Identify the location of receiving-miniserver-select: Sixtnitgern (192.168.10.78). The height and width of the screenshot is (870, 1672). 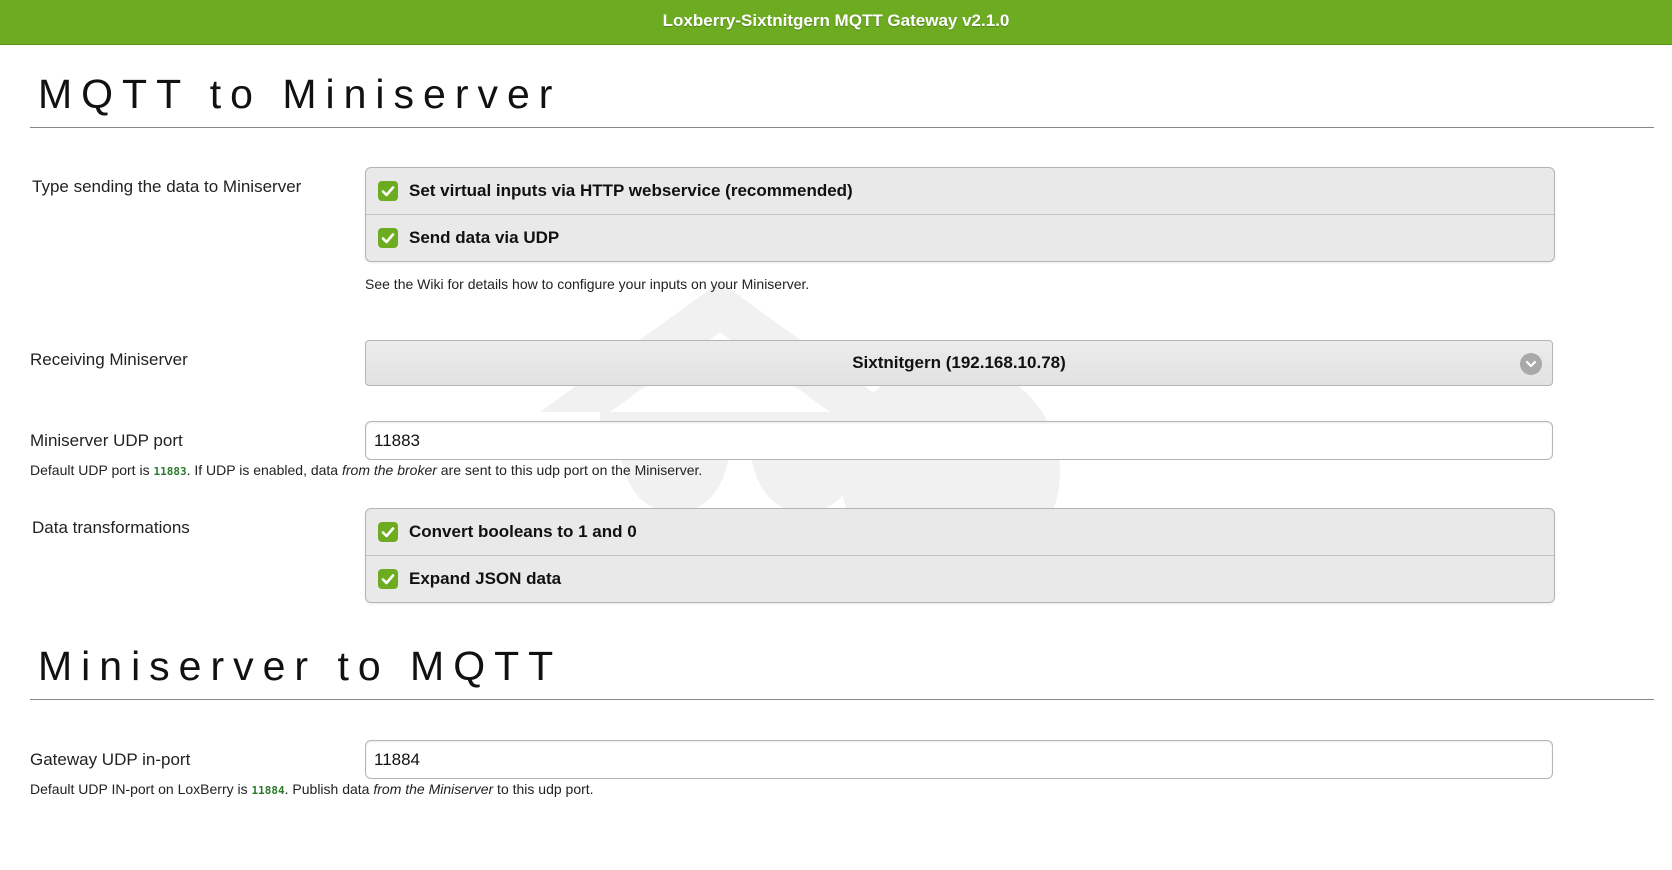
(959, 363).